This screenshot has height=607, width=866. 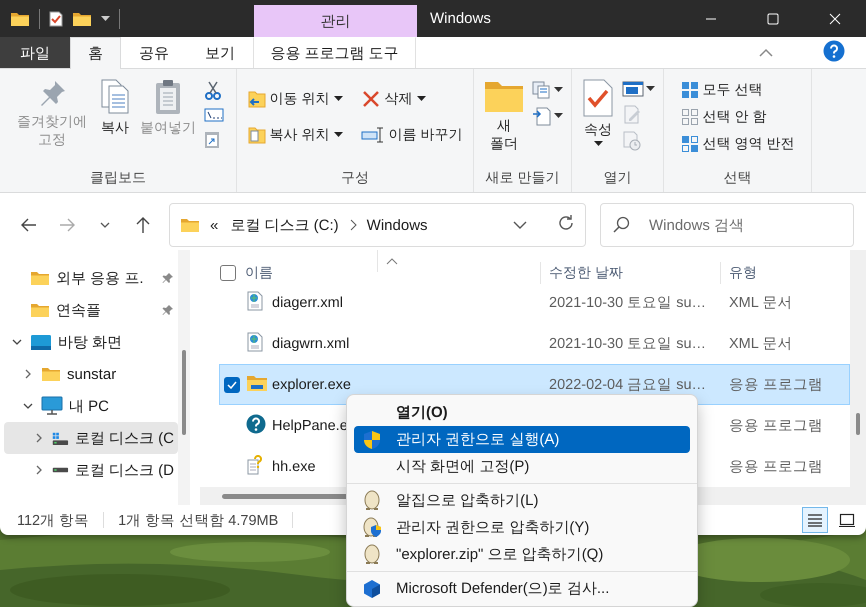 I want to click on file-name: HelpPane.e, so click(x=310, y=426).